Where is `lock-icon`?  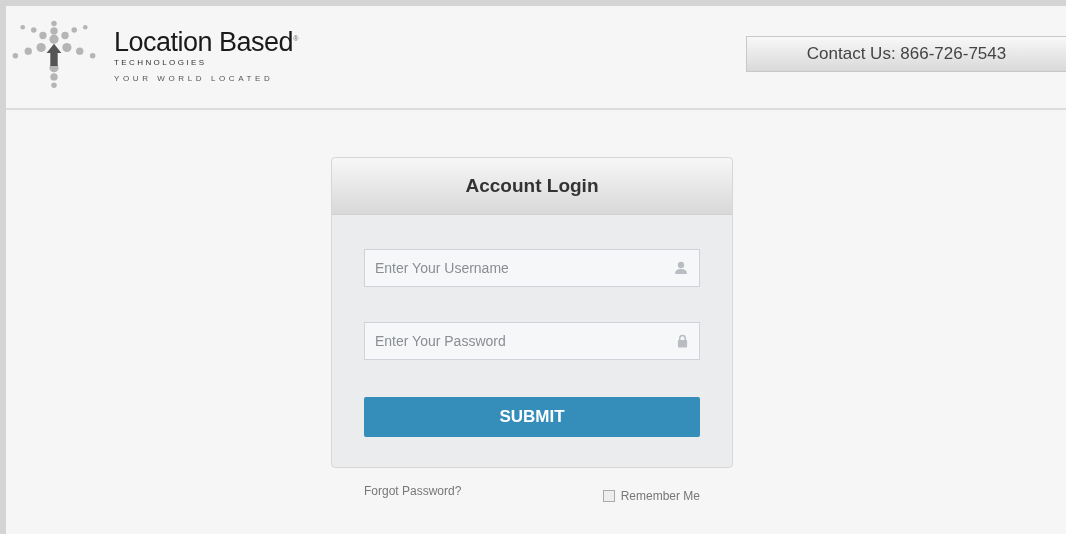 lock-icon is located at coordinates (682, 341).